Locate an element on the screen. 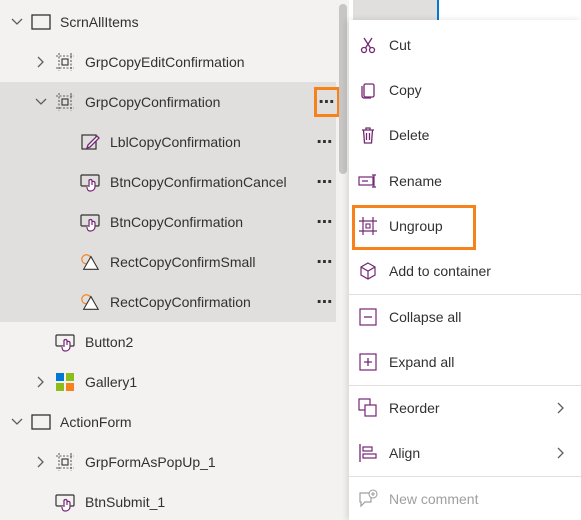  menu-item-label: Add to container is located at coordinates (440, 271).